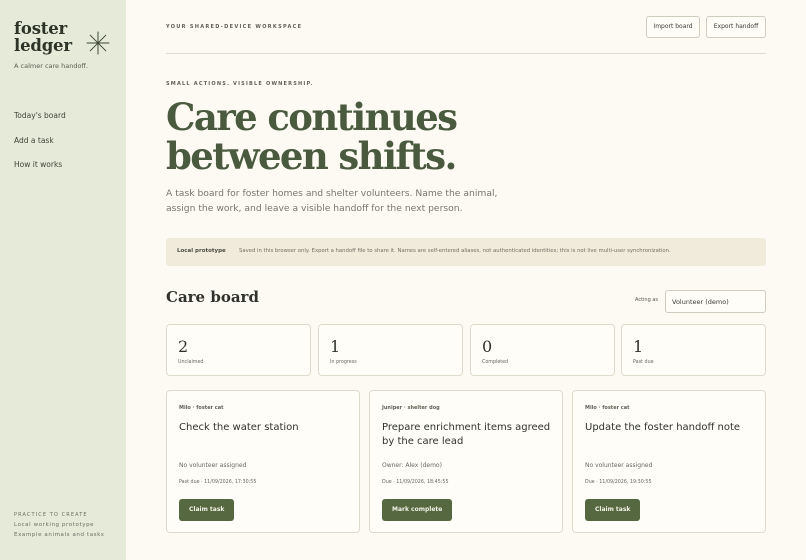 Image resolution: width=806 pixels, height=560 pixels. Describe the element at coordinates (218, 482) in the screenshot. I see `task-due: Past due · 11/09/2026, 17:30:55` at that location.